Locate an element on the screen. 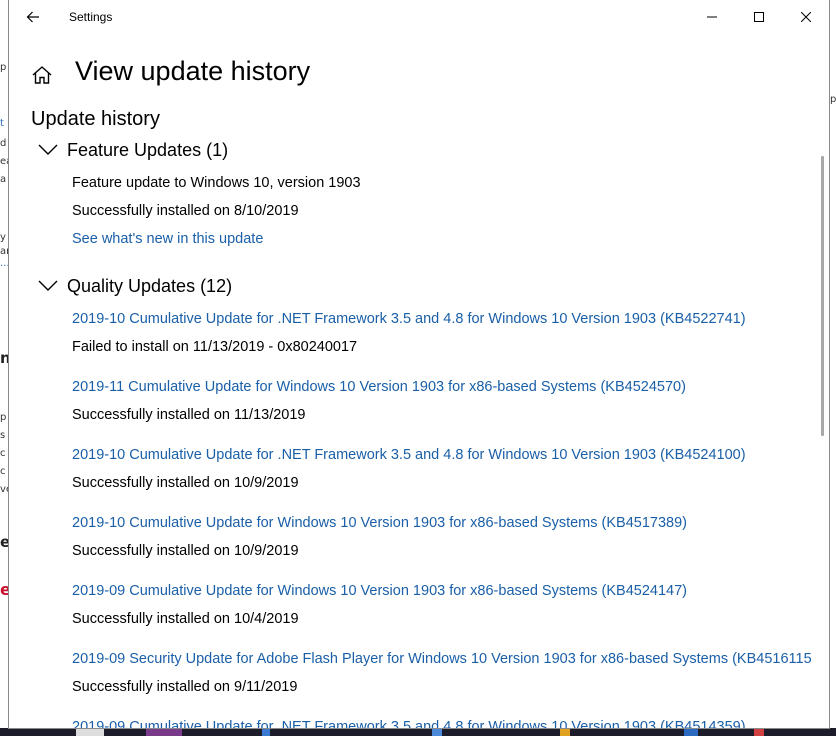 This screenshot has width=836, height=736. minimize-button is located at coordinates (712, 17).